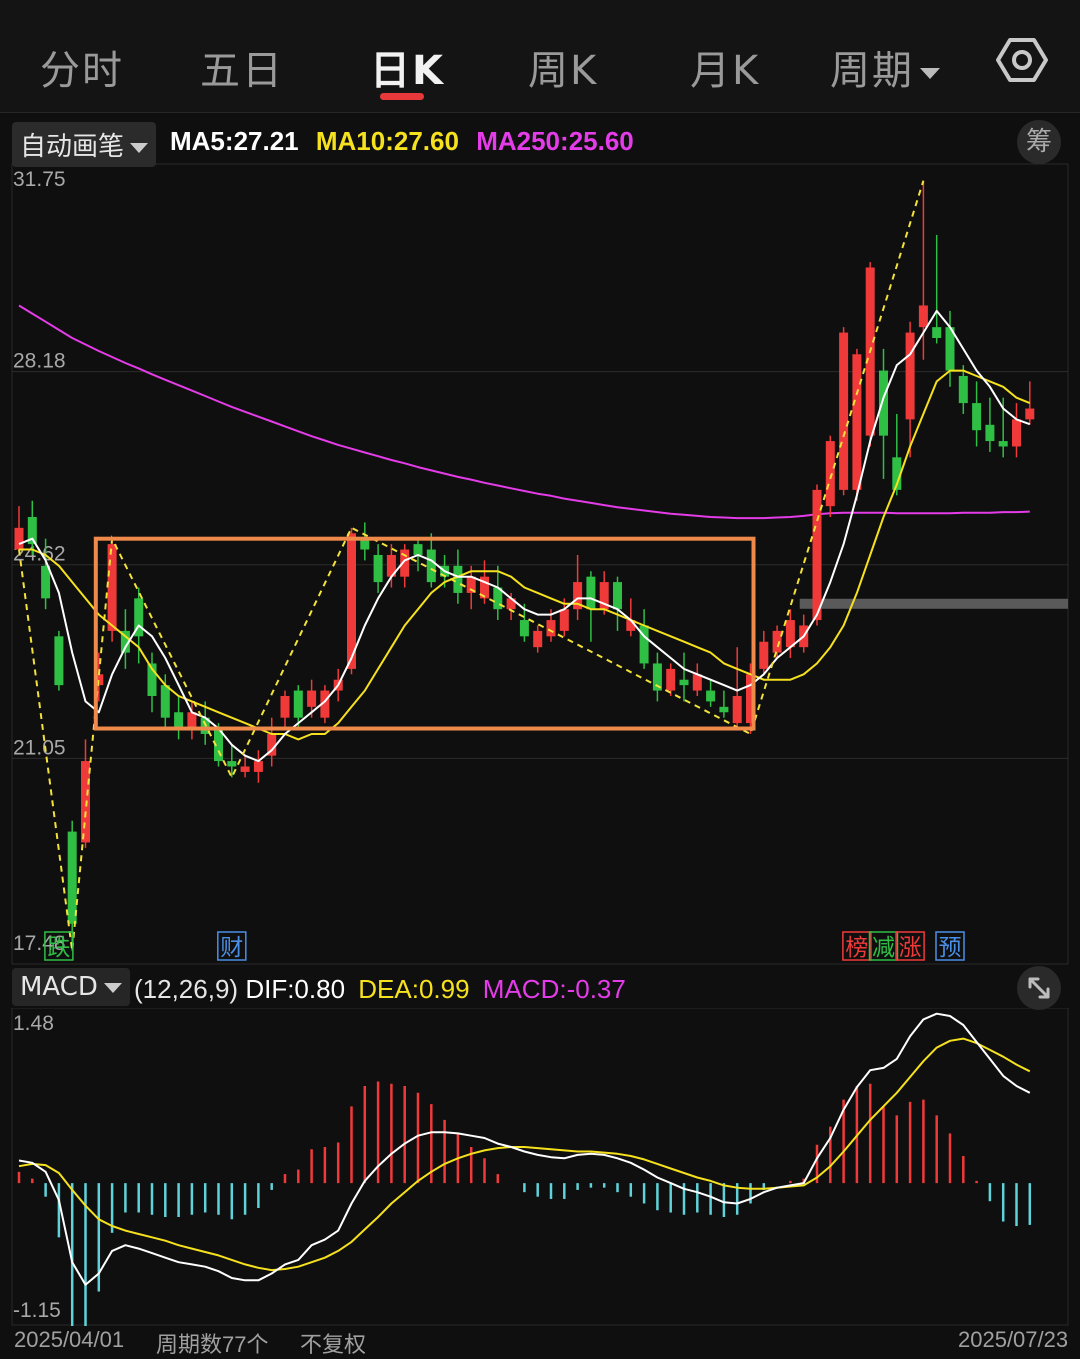 This screenshot has height=1359, width=1080. I want to click on ma5-value: 27.21, so click(266, 141).